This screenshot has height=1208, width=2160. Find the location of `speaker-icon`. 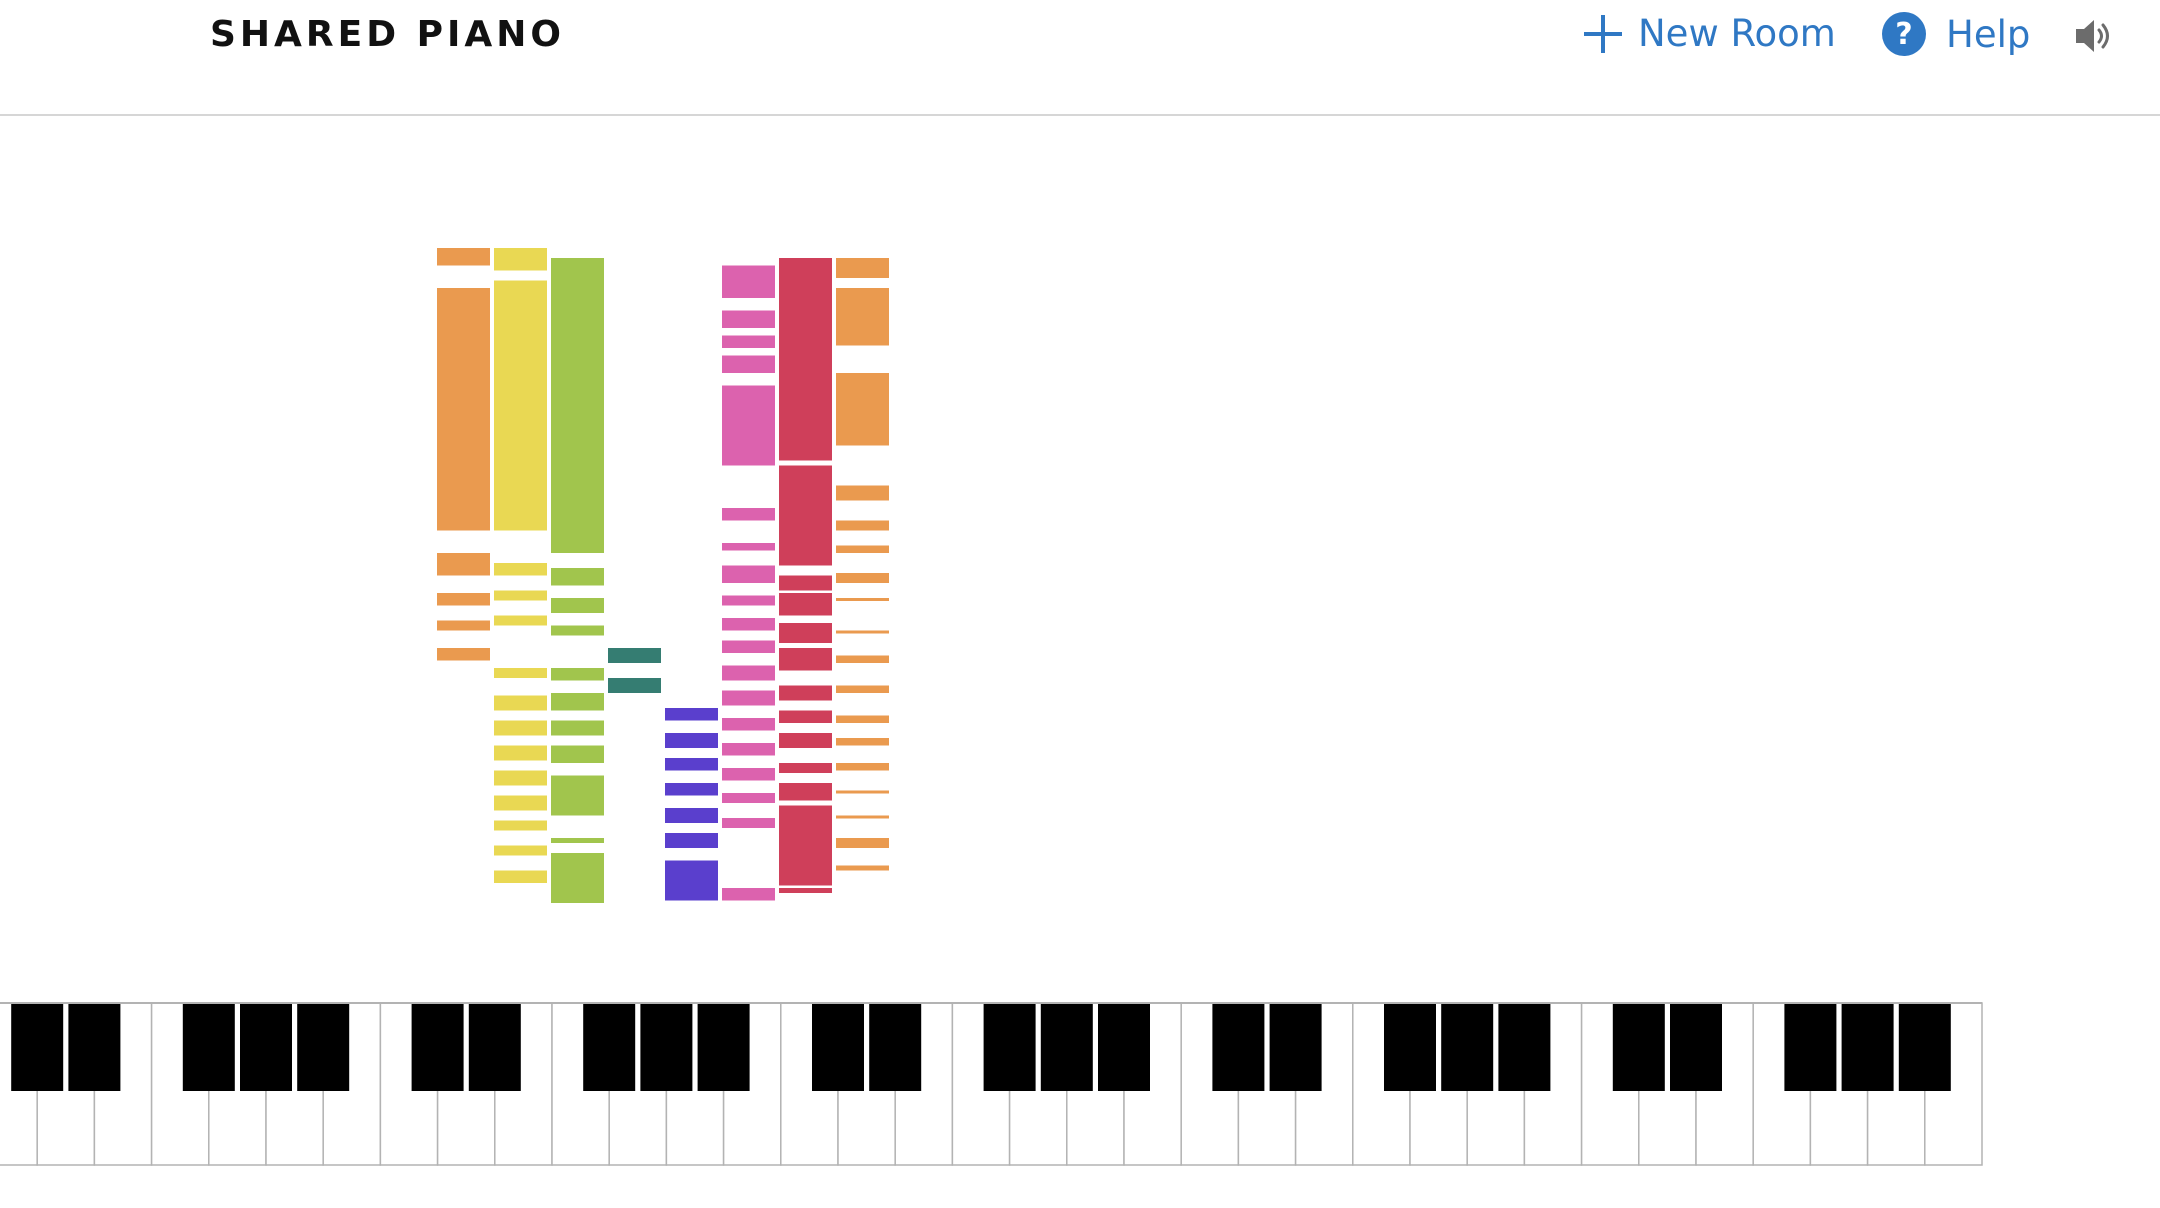

speaker-icon is located at coordinates (2095, 36).